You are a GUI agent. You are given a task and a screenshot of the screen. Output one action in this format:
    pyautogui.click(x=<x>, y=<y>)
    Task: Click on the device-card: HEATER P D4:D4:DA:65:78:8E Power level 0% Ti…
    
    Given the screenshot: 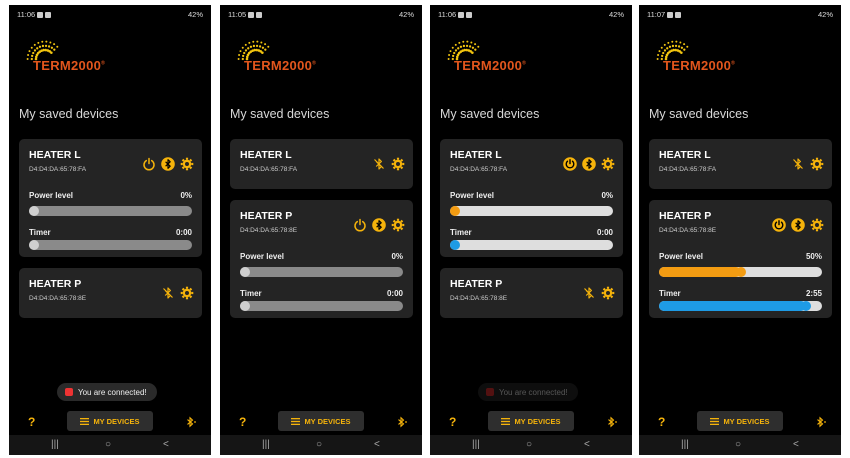 What is the action you would take?
    pyautogui.click(x=321, y=259)
    